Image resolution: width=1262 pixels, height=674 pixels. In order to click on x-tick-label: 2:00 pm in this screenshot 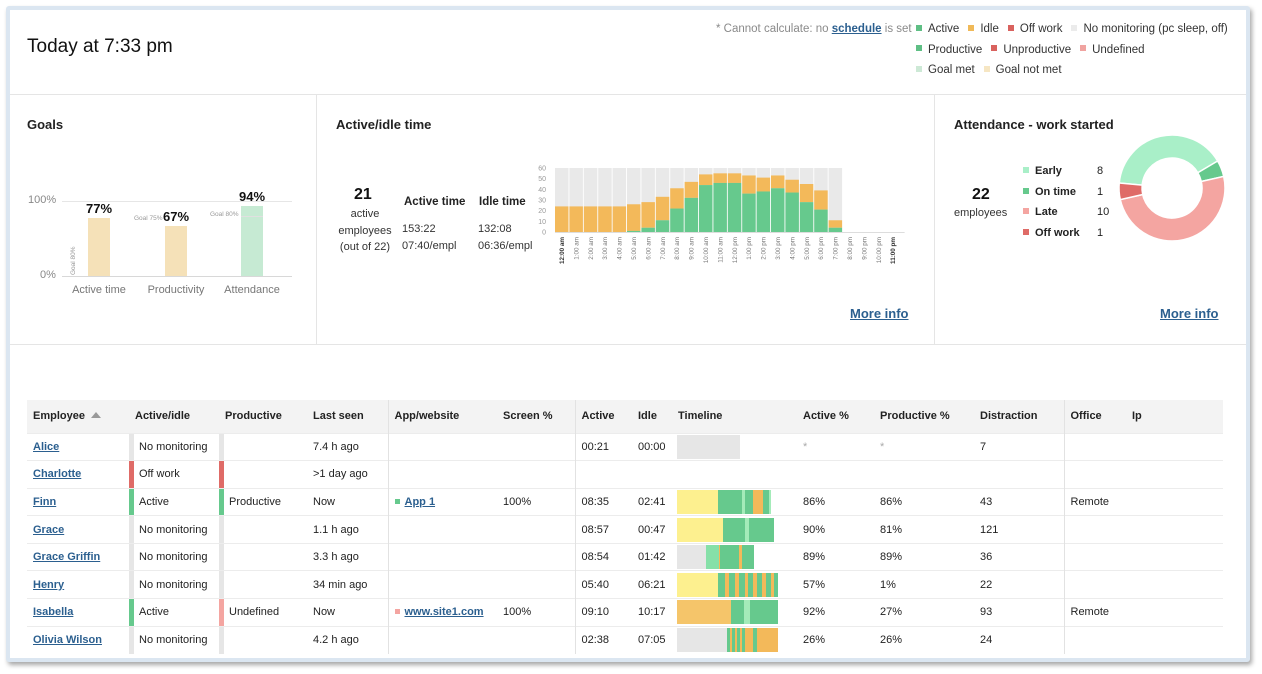, I will do `click(764, 248)`.